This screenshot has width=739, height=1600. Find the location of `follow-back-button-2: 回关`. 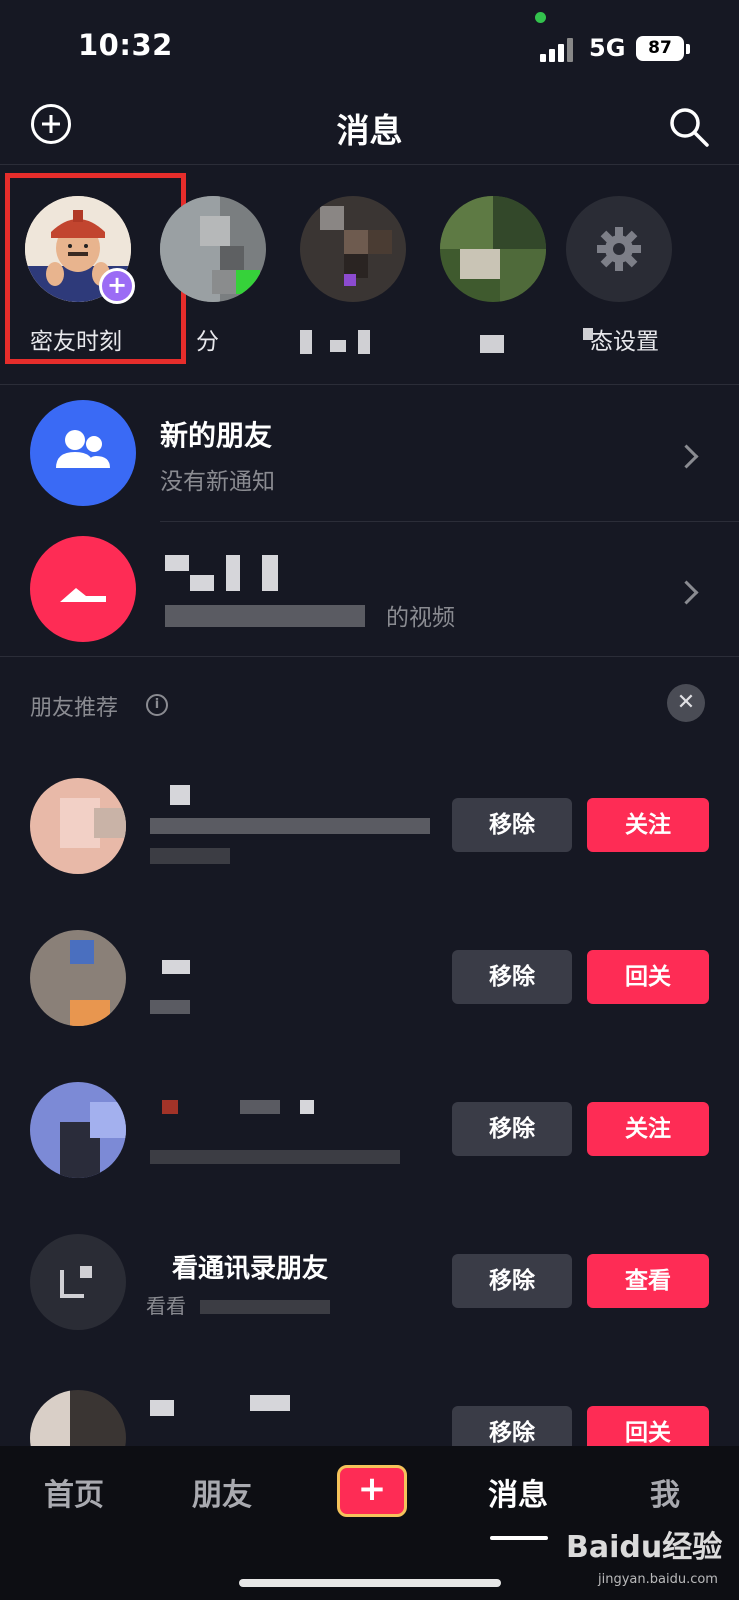

follow-back-button-2: 回关 is located at coordinates (648, 977).